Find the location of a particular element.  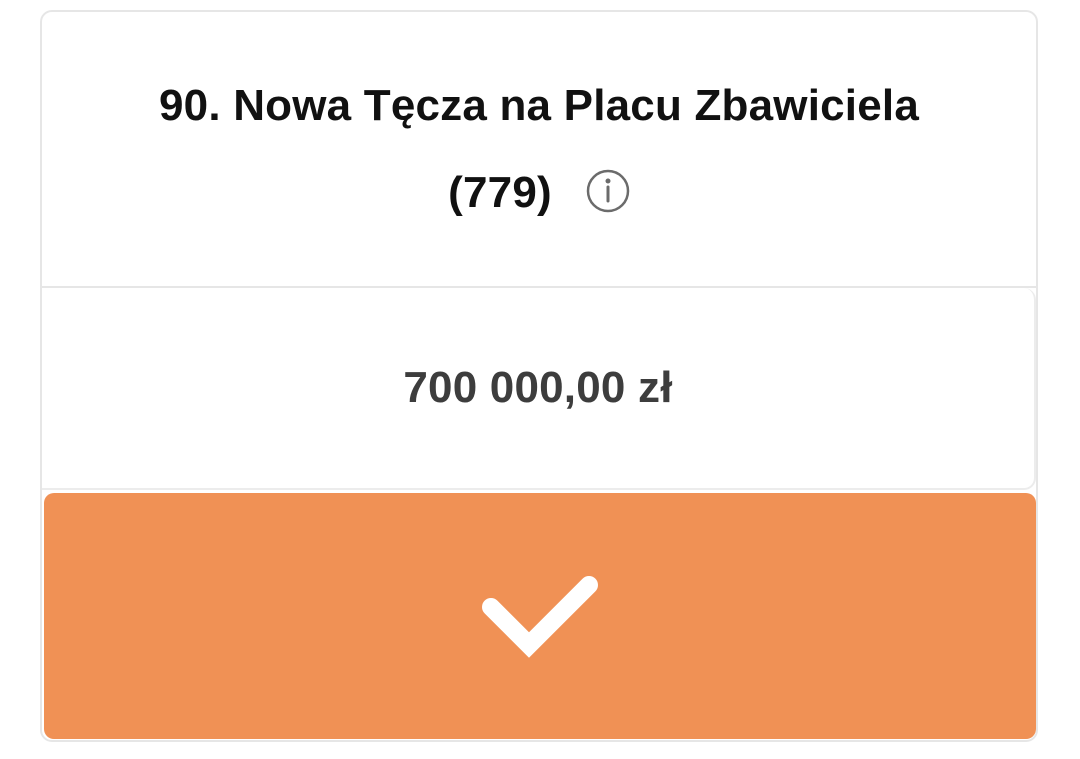

project-title-text: 90. Nowa Tęcza na Placu Zbawiciela (779) is located at coordinates (539, 149).